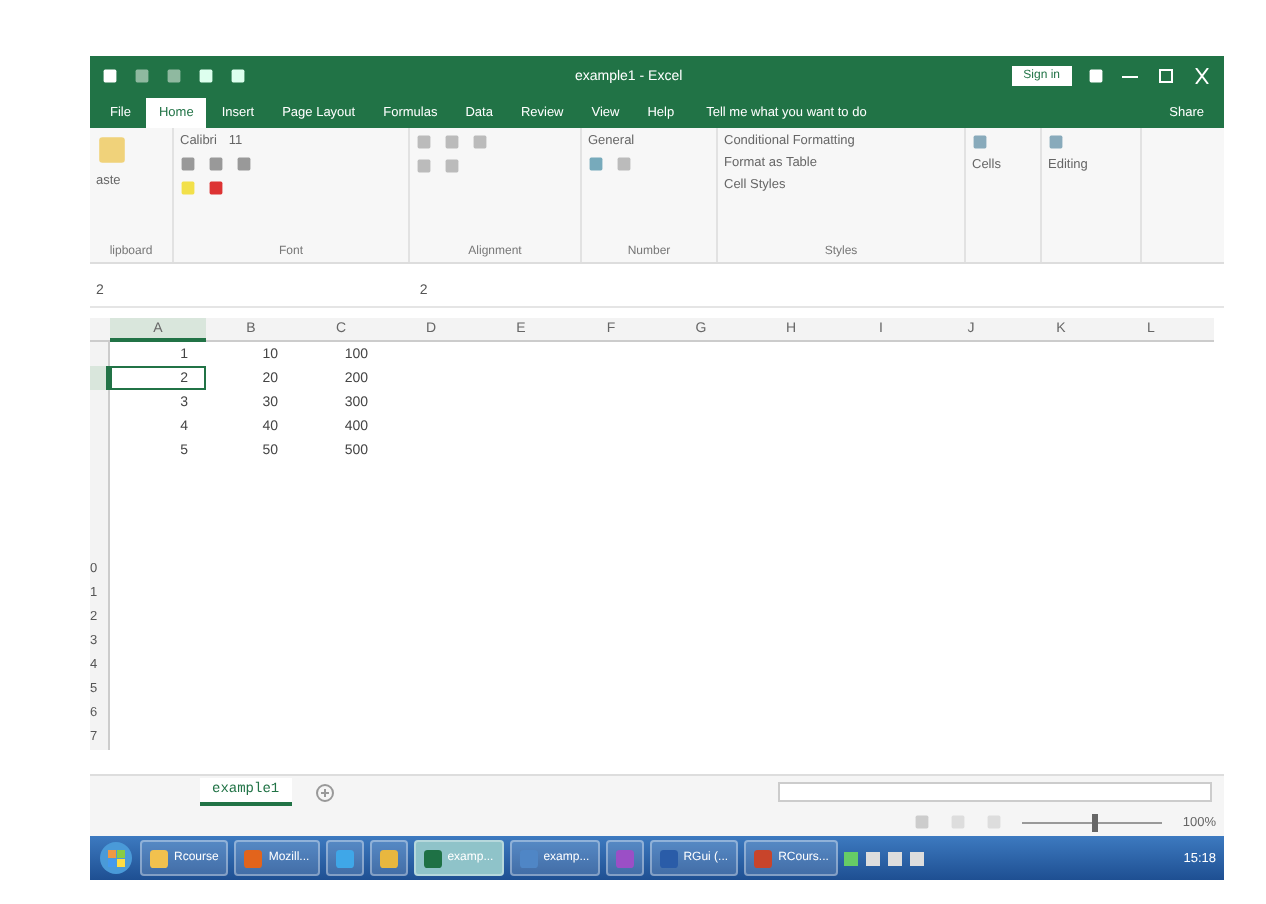  What do you see at coordinates (1205, 330) in the screenshot?
I see `scroll-up-button` at bounding box center [1205, 330].